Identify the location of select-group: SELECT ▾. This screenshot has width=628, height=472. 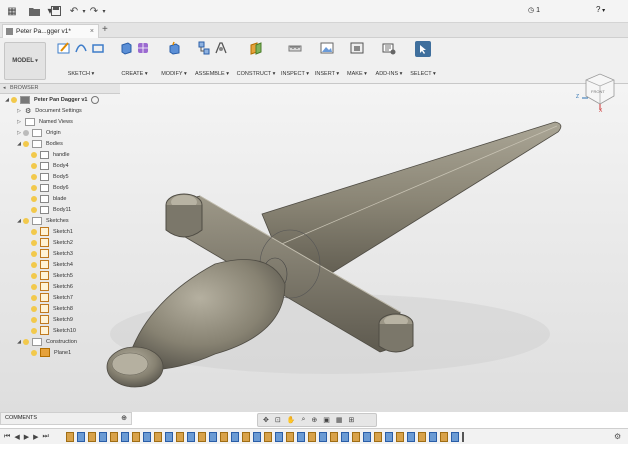
(423, 61).